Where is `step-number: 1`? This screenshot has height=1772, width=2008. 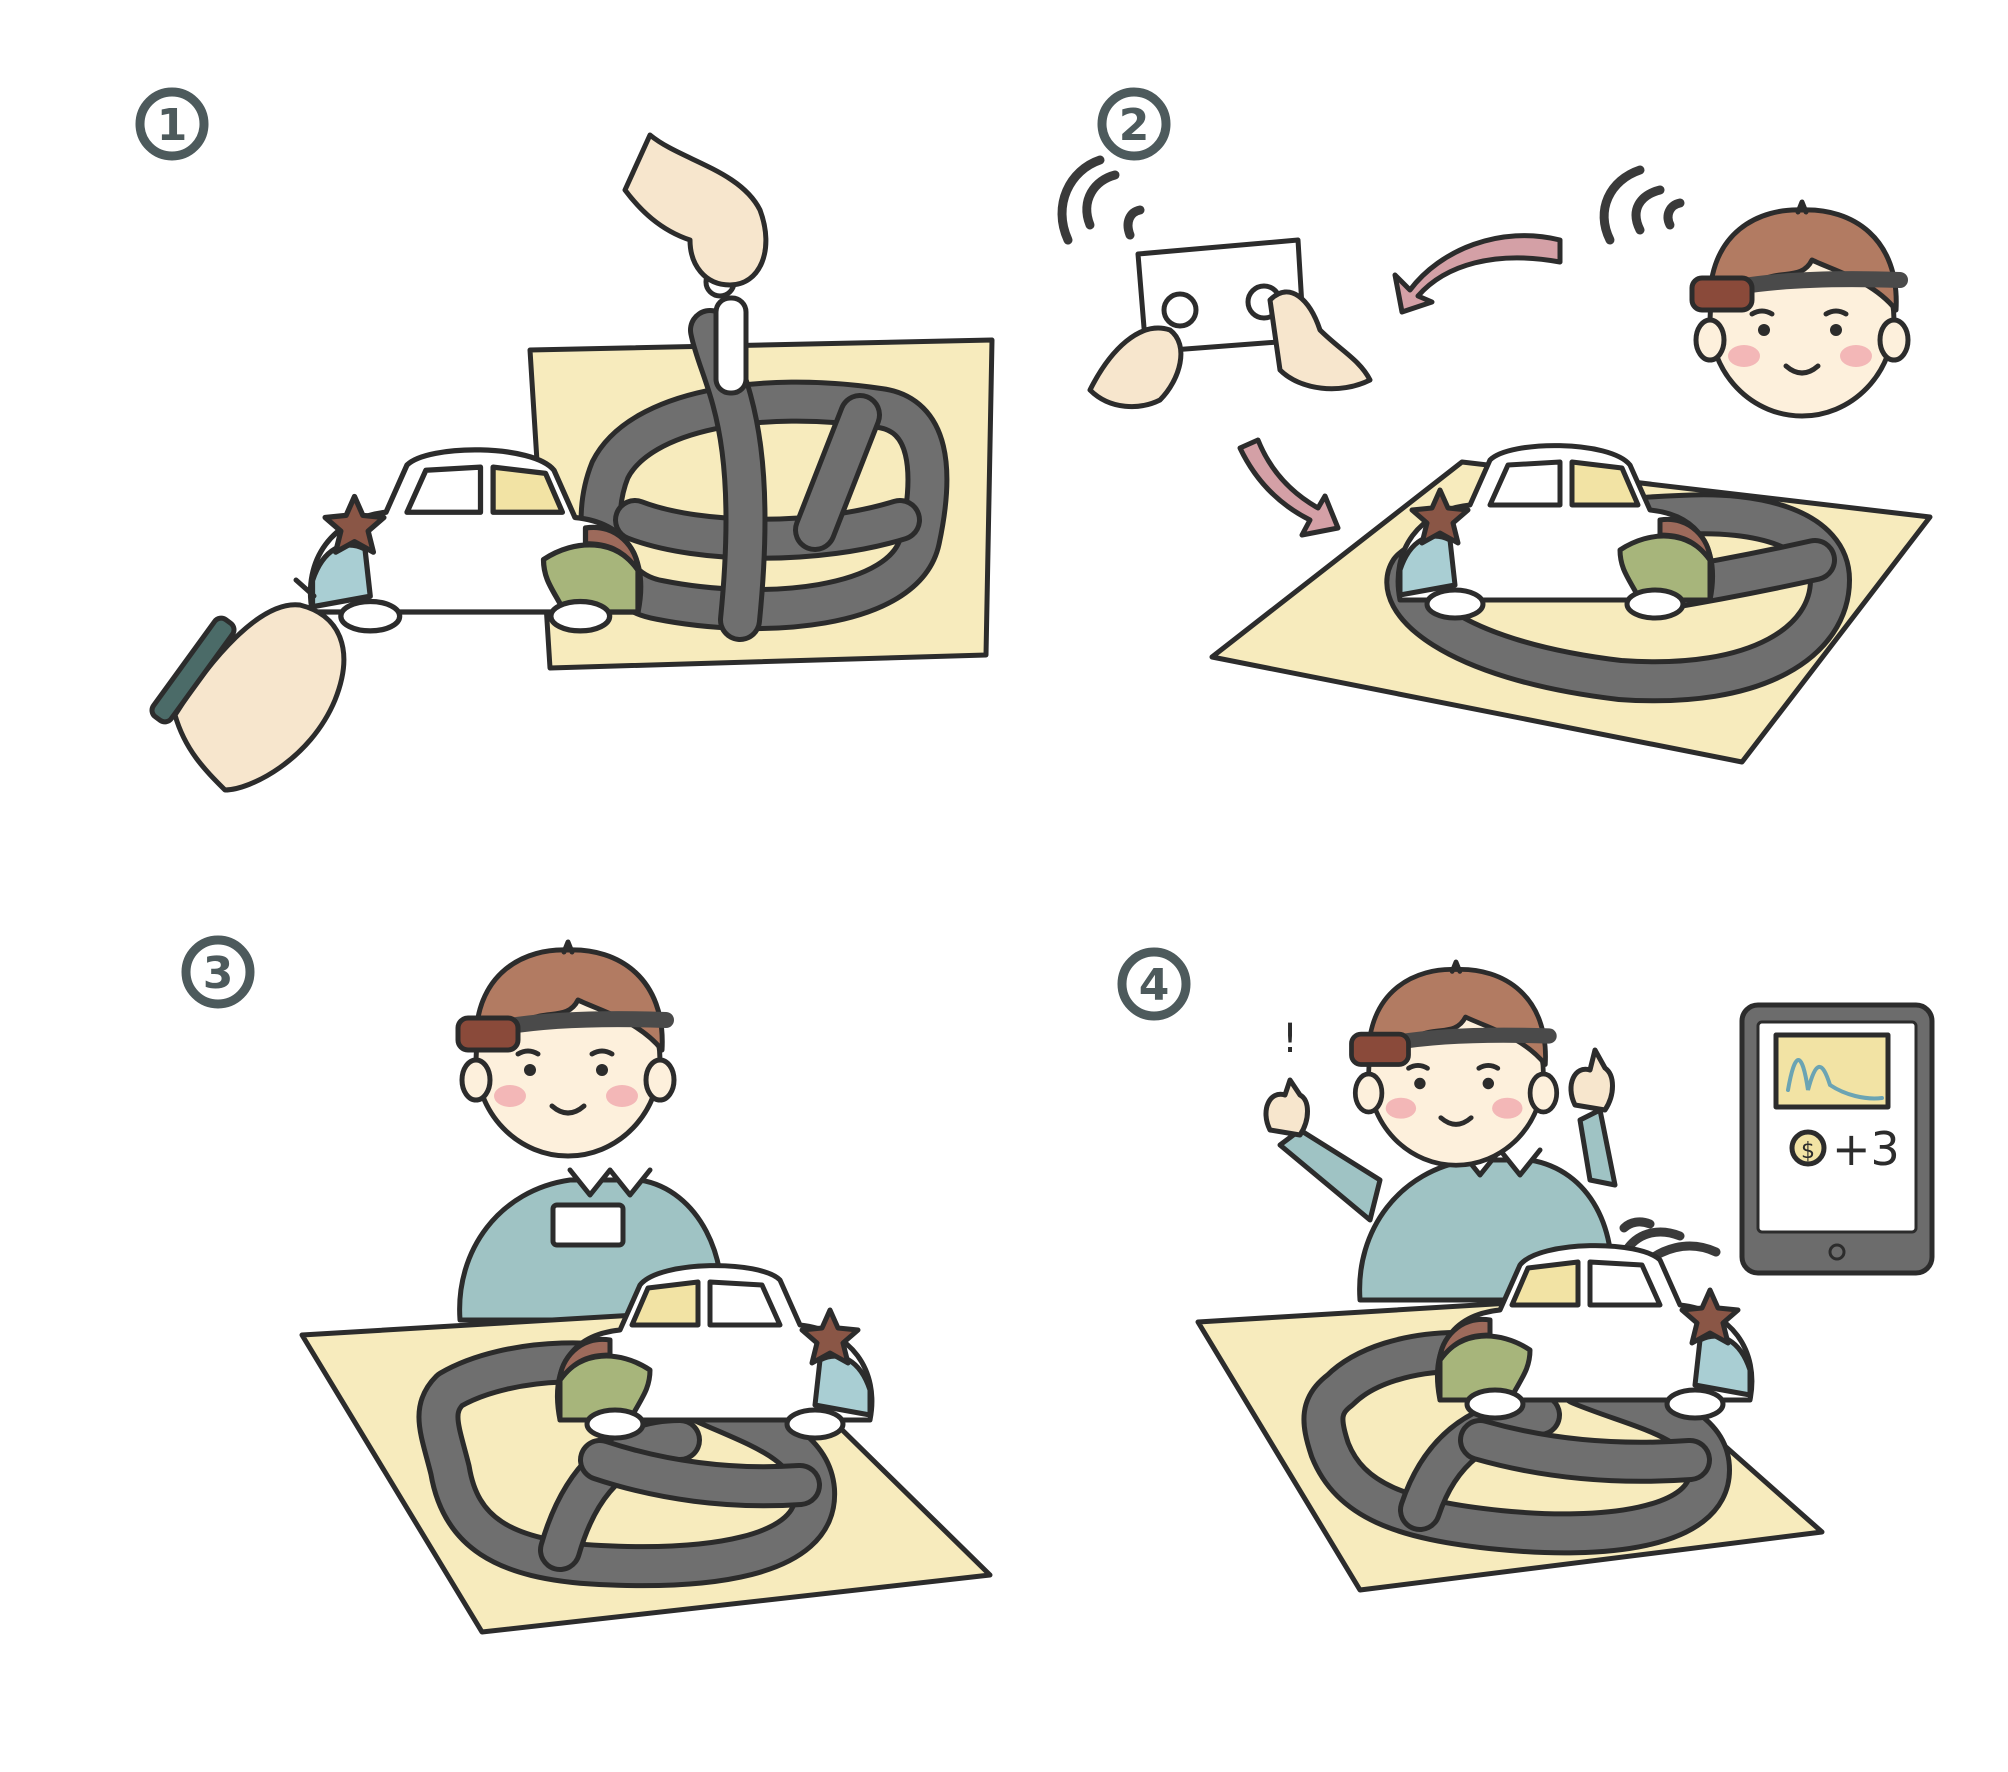 step-number: 1 is located at coordinates (172, 125).